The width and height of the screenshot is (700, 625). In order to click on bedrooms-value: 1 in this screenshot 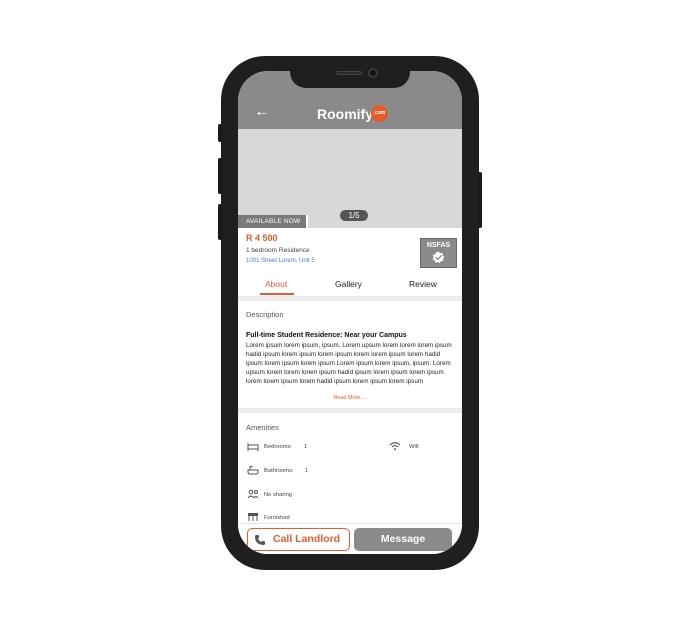, I will do `click(306, 447)`.